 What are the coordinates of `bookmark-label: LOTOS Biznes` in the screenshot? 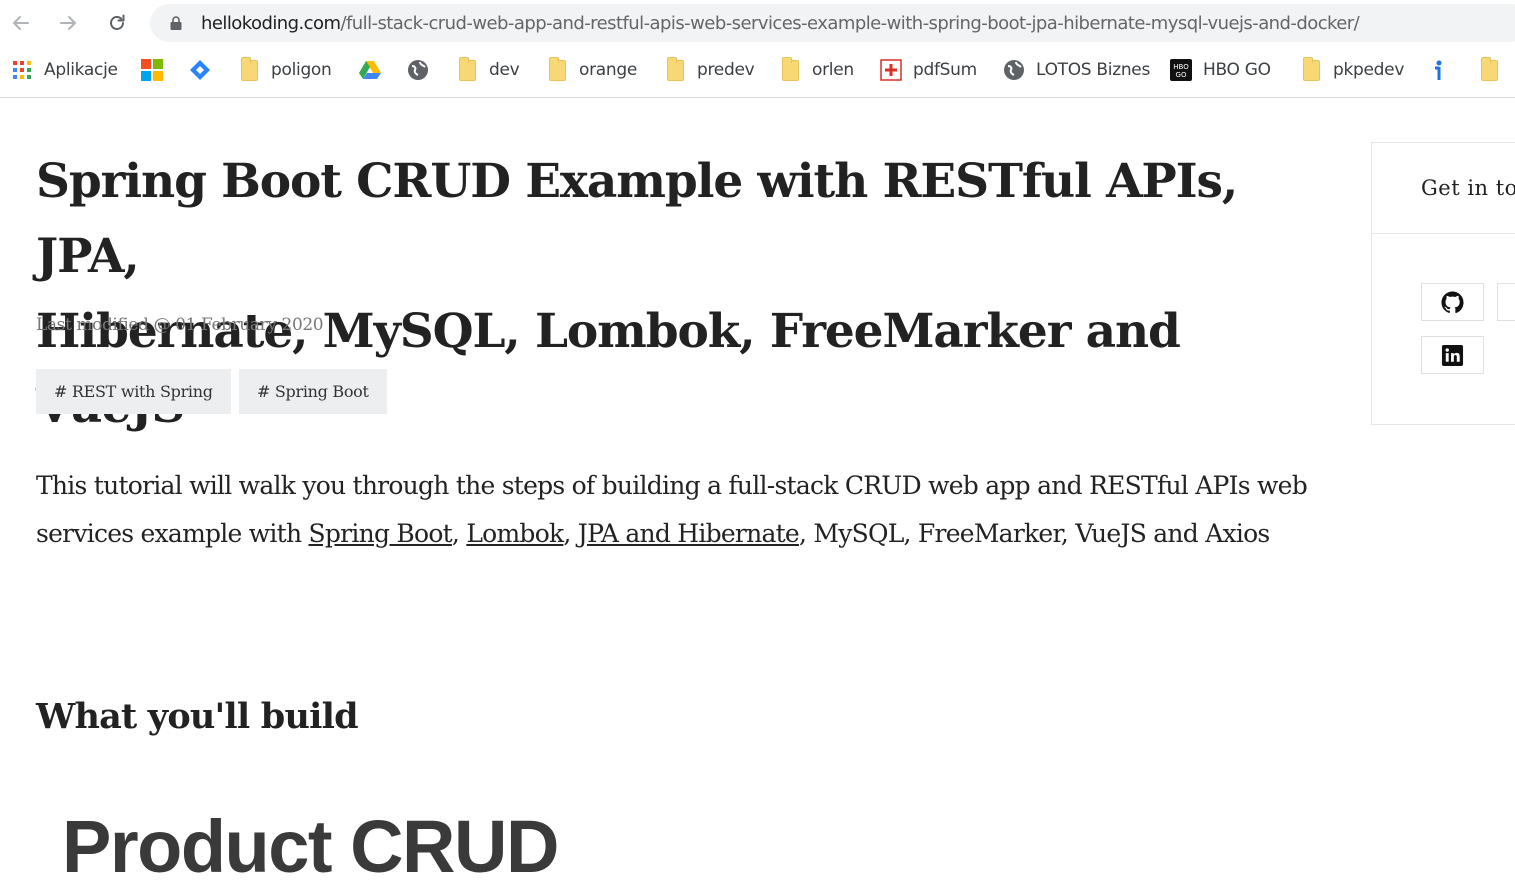 It's located at (1093, 70).